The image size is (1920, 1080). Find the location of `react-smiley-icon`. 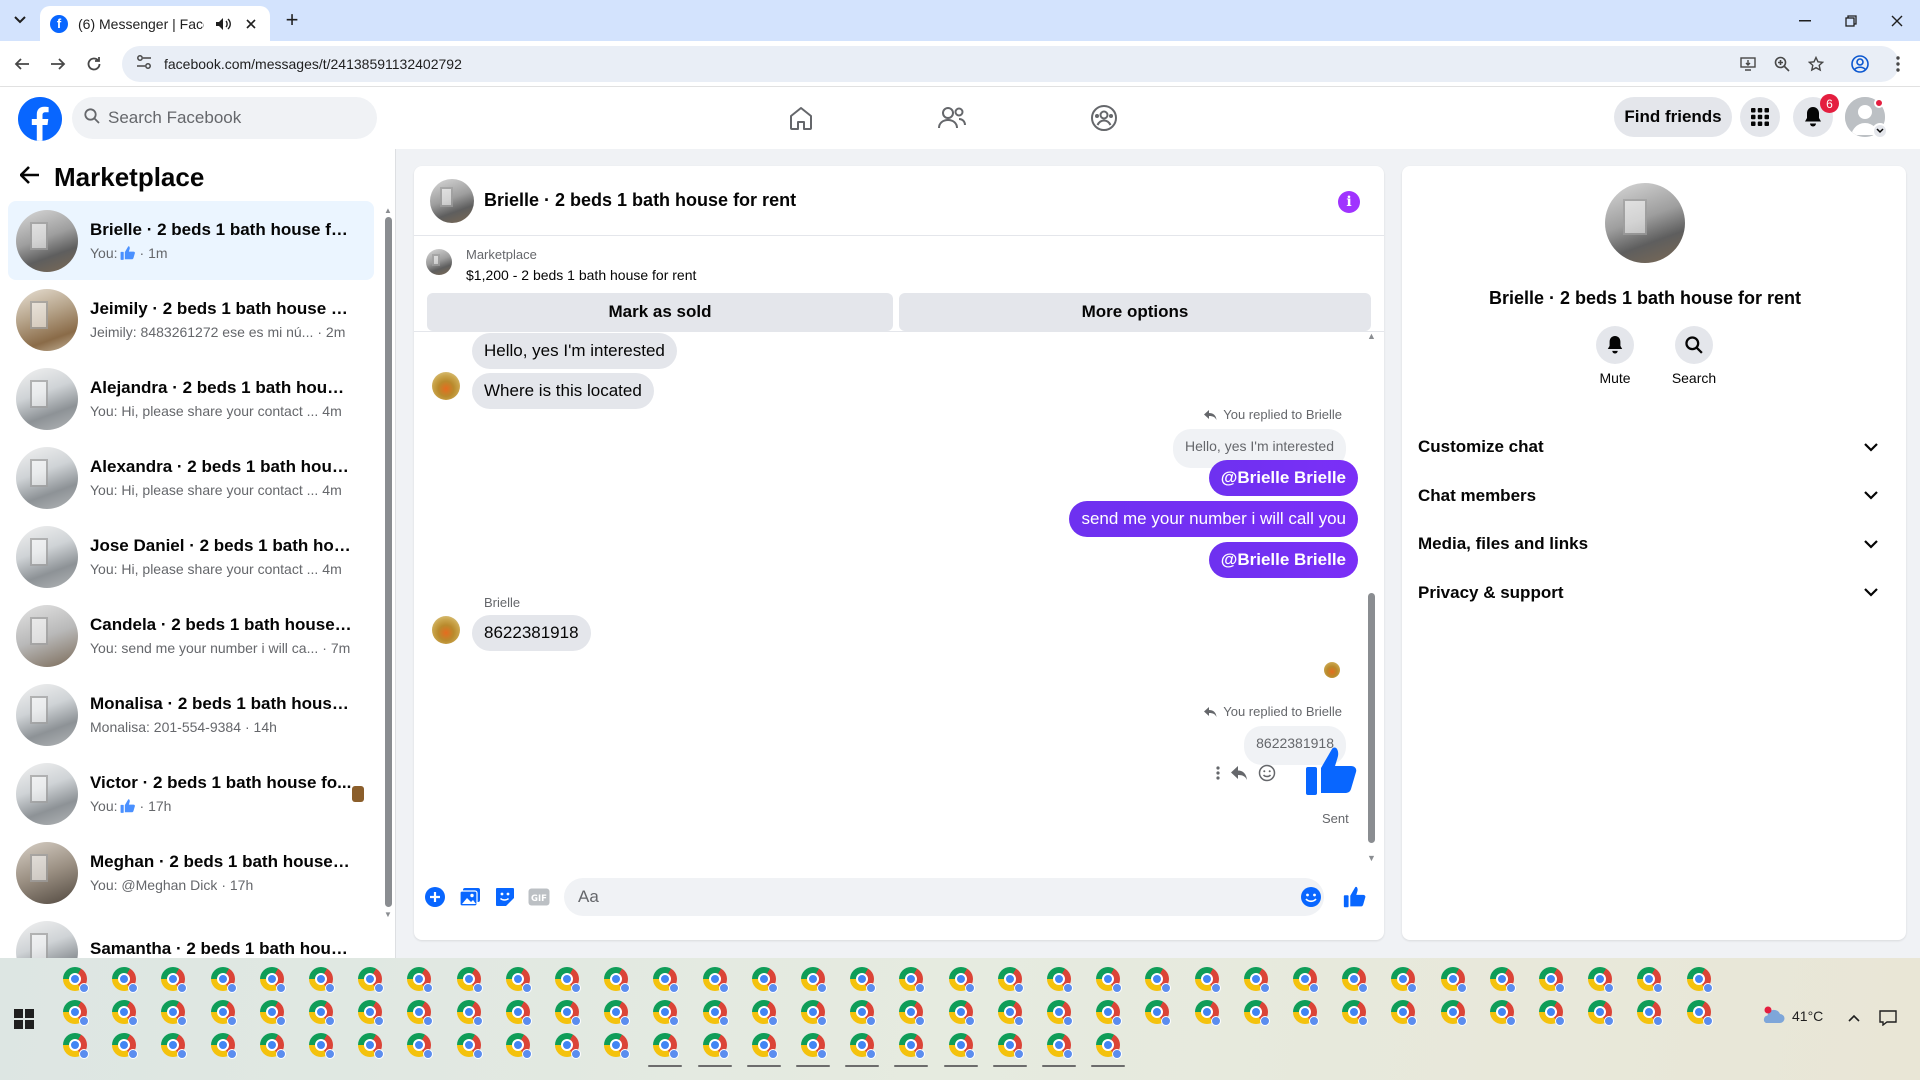

react-smiley-icon is located at coordinates (1267, 775).